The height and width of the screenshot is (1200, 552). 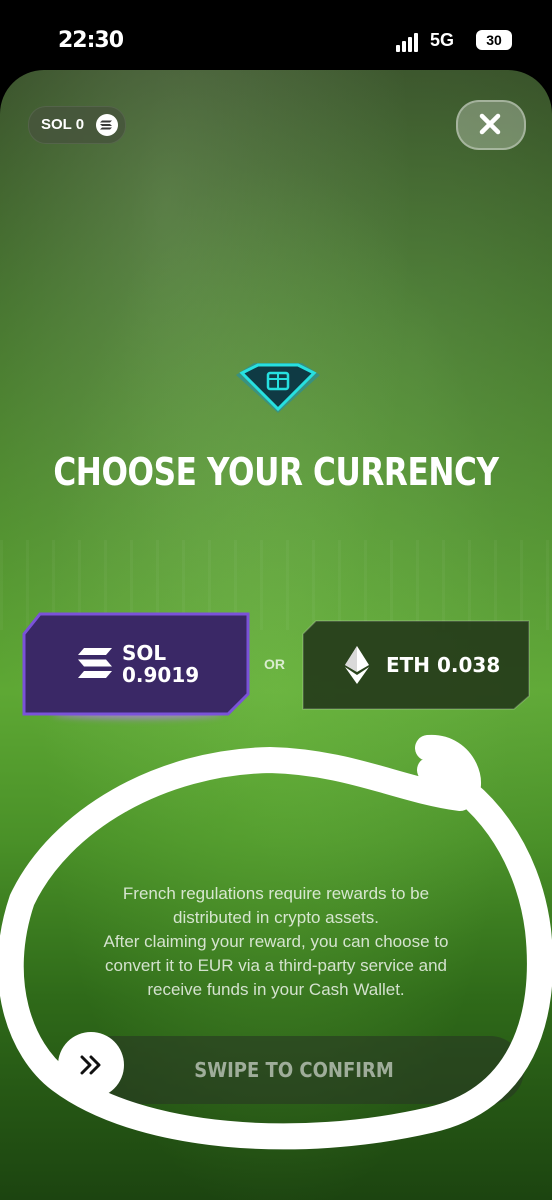 I want to click on sol-currency-option: SOL 0.9019, so click(x=136, y=665).